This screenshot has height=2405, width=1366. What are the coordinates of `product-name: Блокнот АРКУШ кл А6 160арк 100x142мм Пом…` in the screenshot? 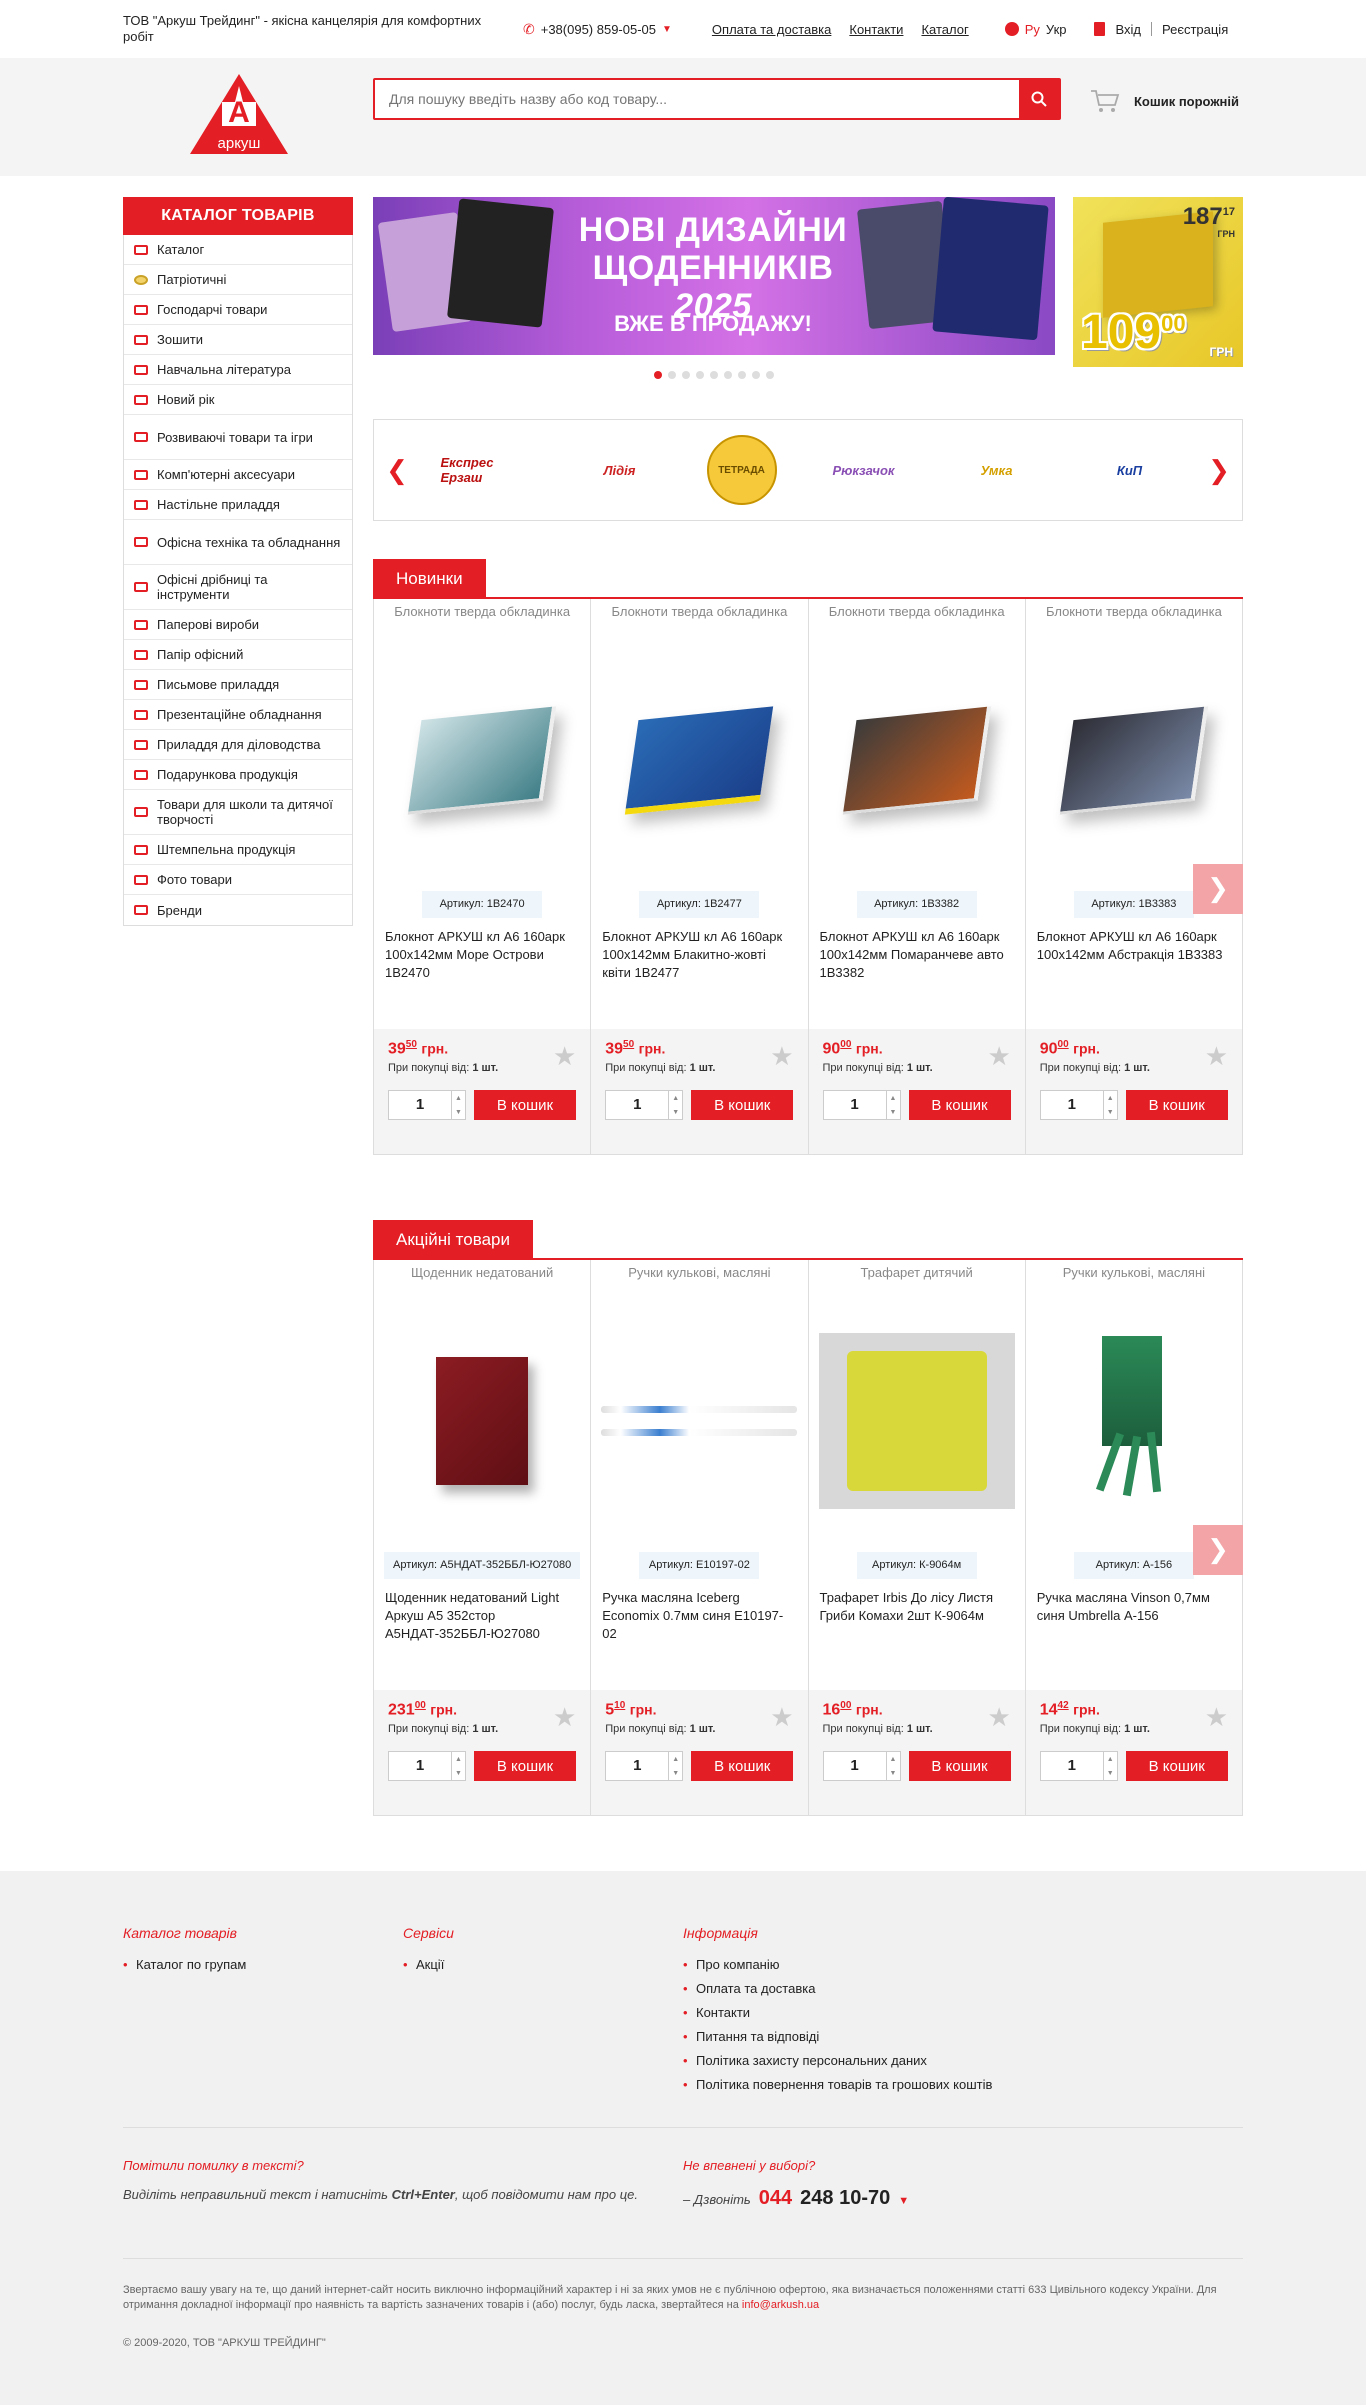 It's located at (917, 962).